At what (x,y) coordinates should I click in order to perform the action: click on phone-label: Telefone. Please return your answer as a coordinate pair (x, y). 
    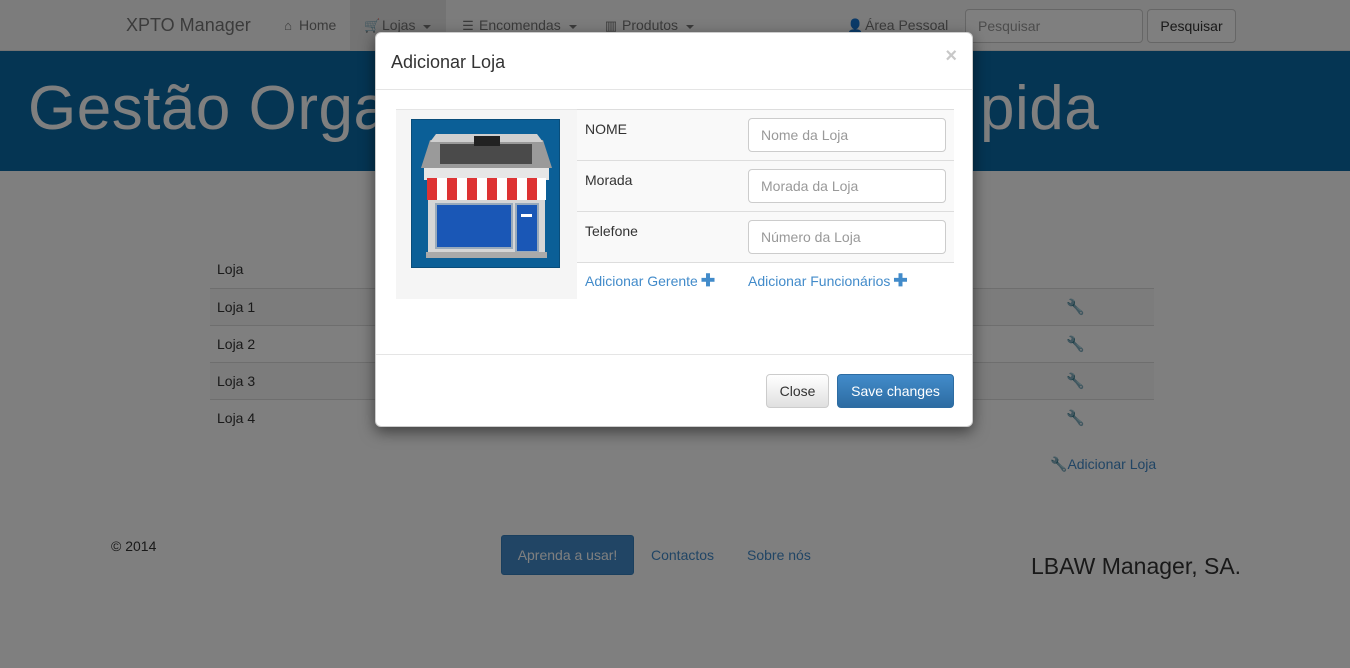
    Looking at the image, I should click on (611, 231).